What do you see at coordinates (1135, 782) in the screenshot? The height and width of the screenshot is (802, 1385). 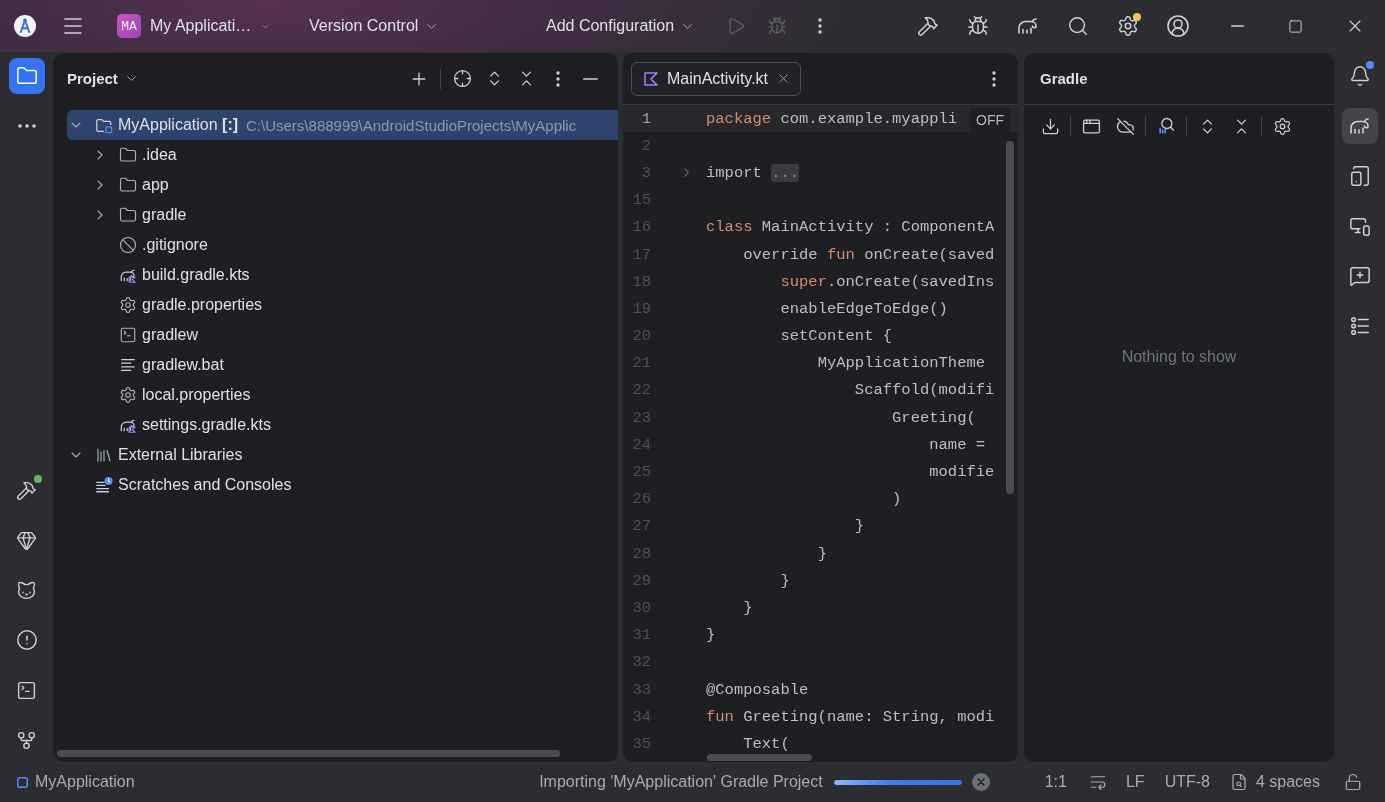 I see `line-separator: LF` at bounding box center [1135, 782].